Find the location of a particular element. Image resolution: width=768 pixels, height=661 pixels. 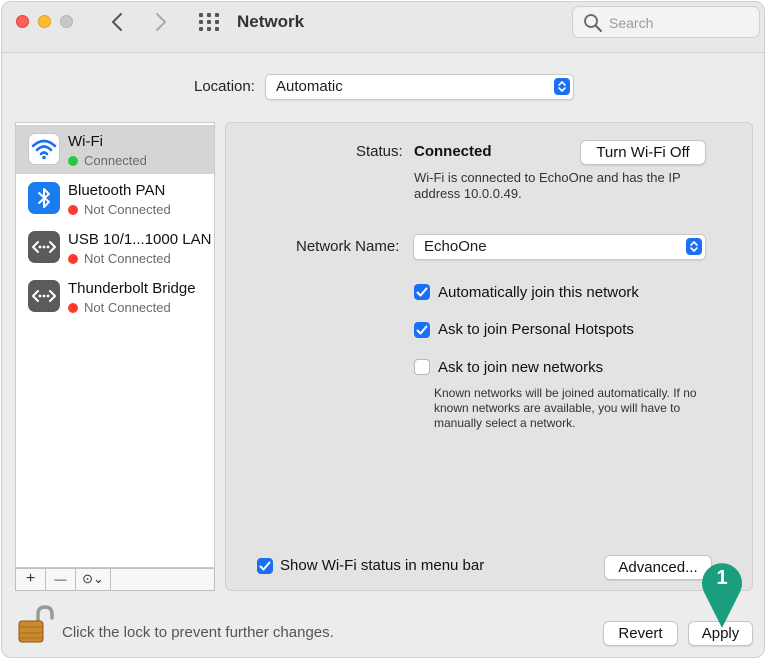

lock-icon is located at coordinates (35, 624).